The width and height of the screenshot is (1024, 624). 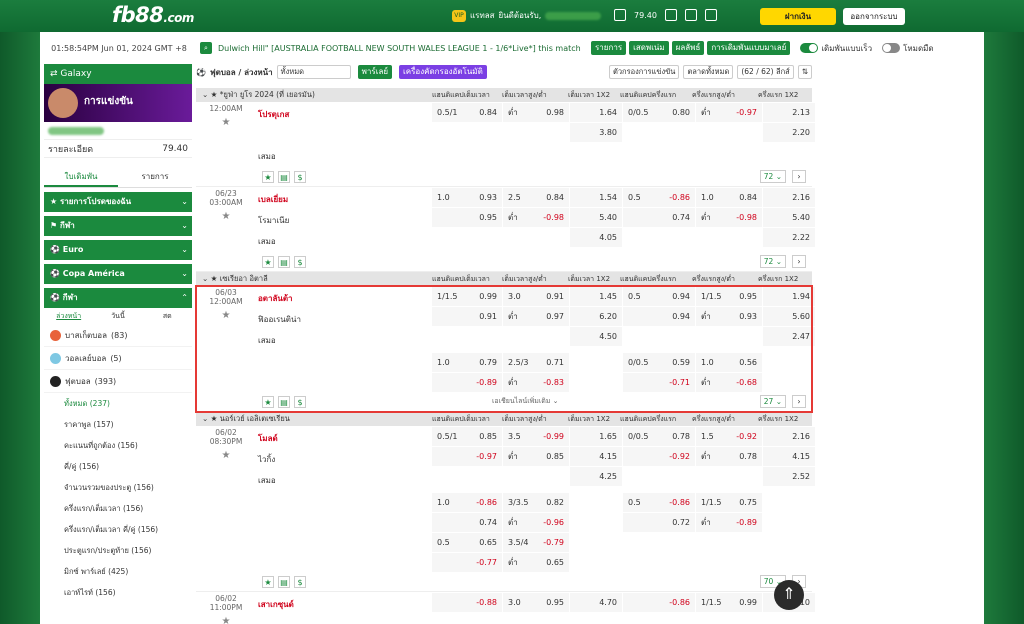 I want to click on odds-cell: 2.5/3 0.71, so click(x=536, y=362).